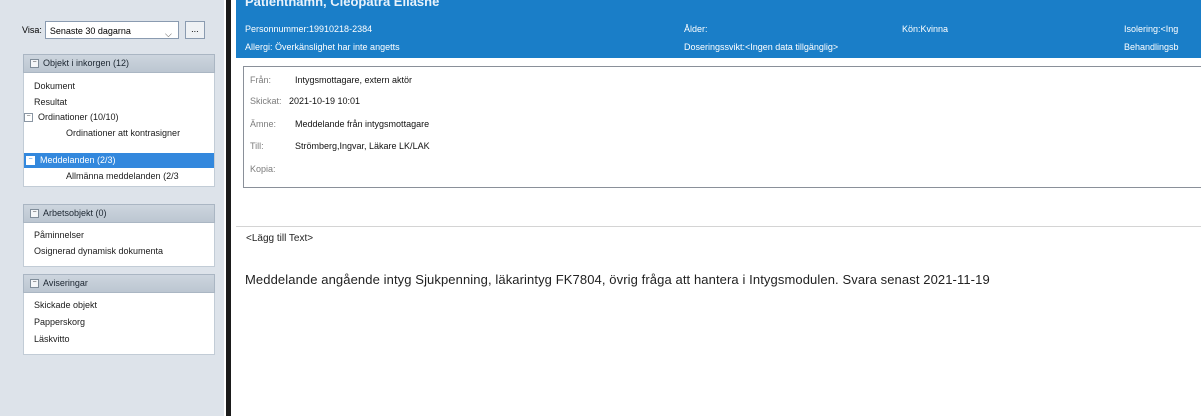  I want to click on sidebar-item-label: Resultat, so click(51, 102).